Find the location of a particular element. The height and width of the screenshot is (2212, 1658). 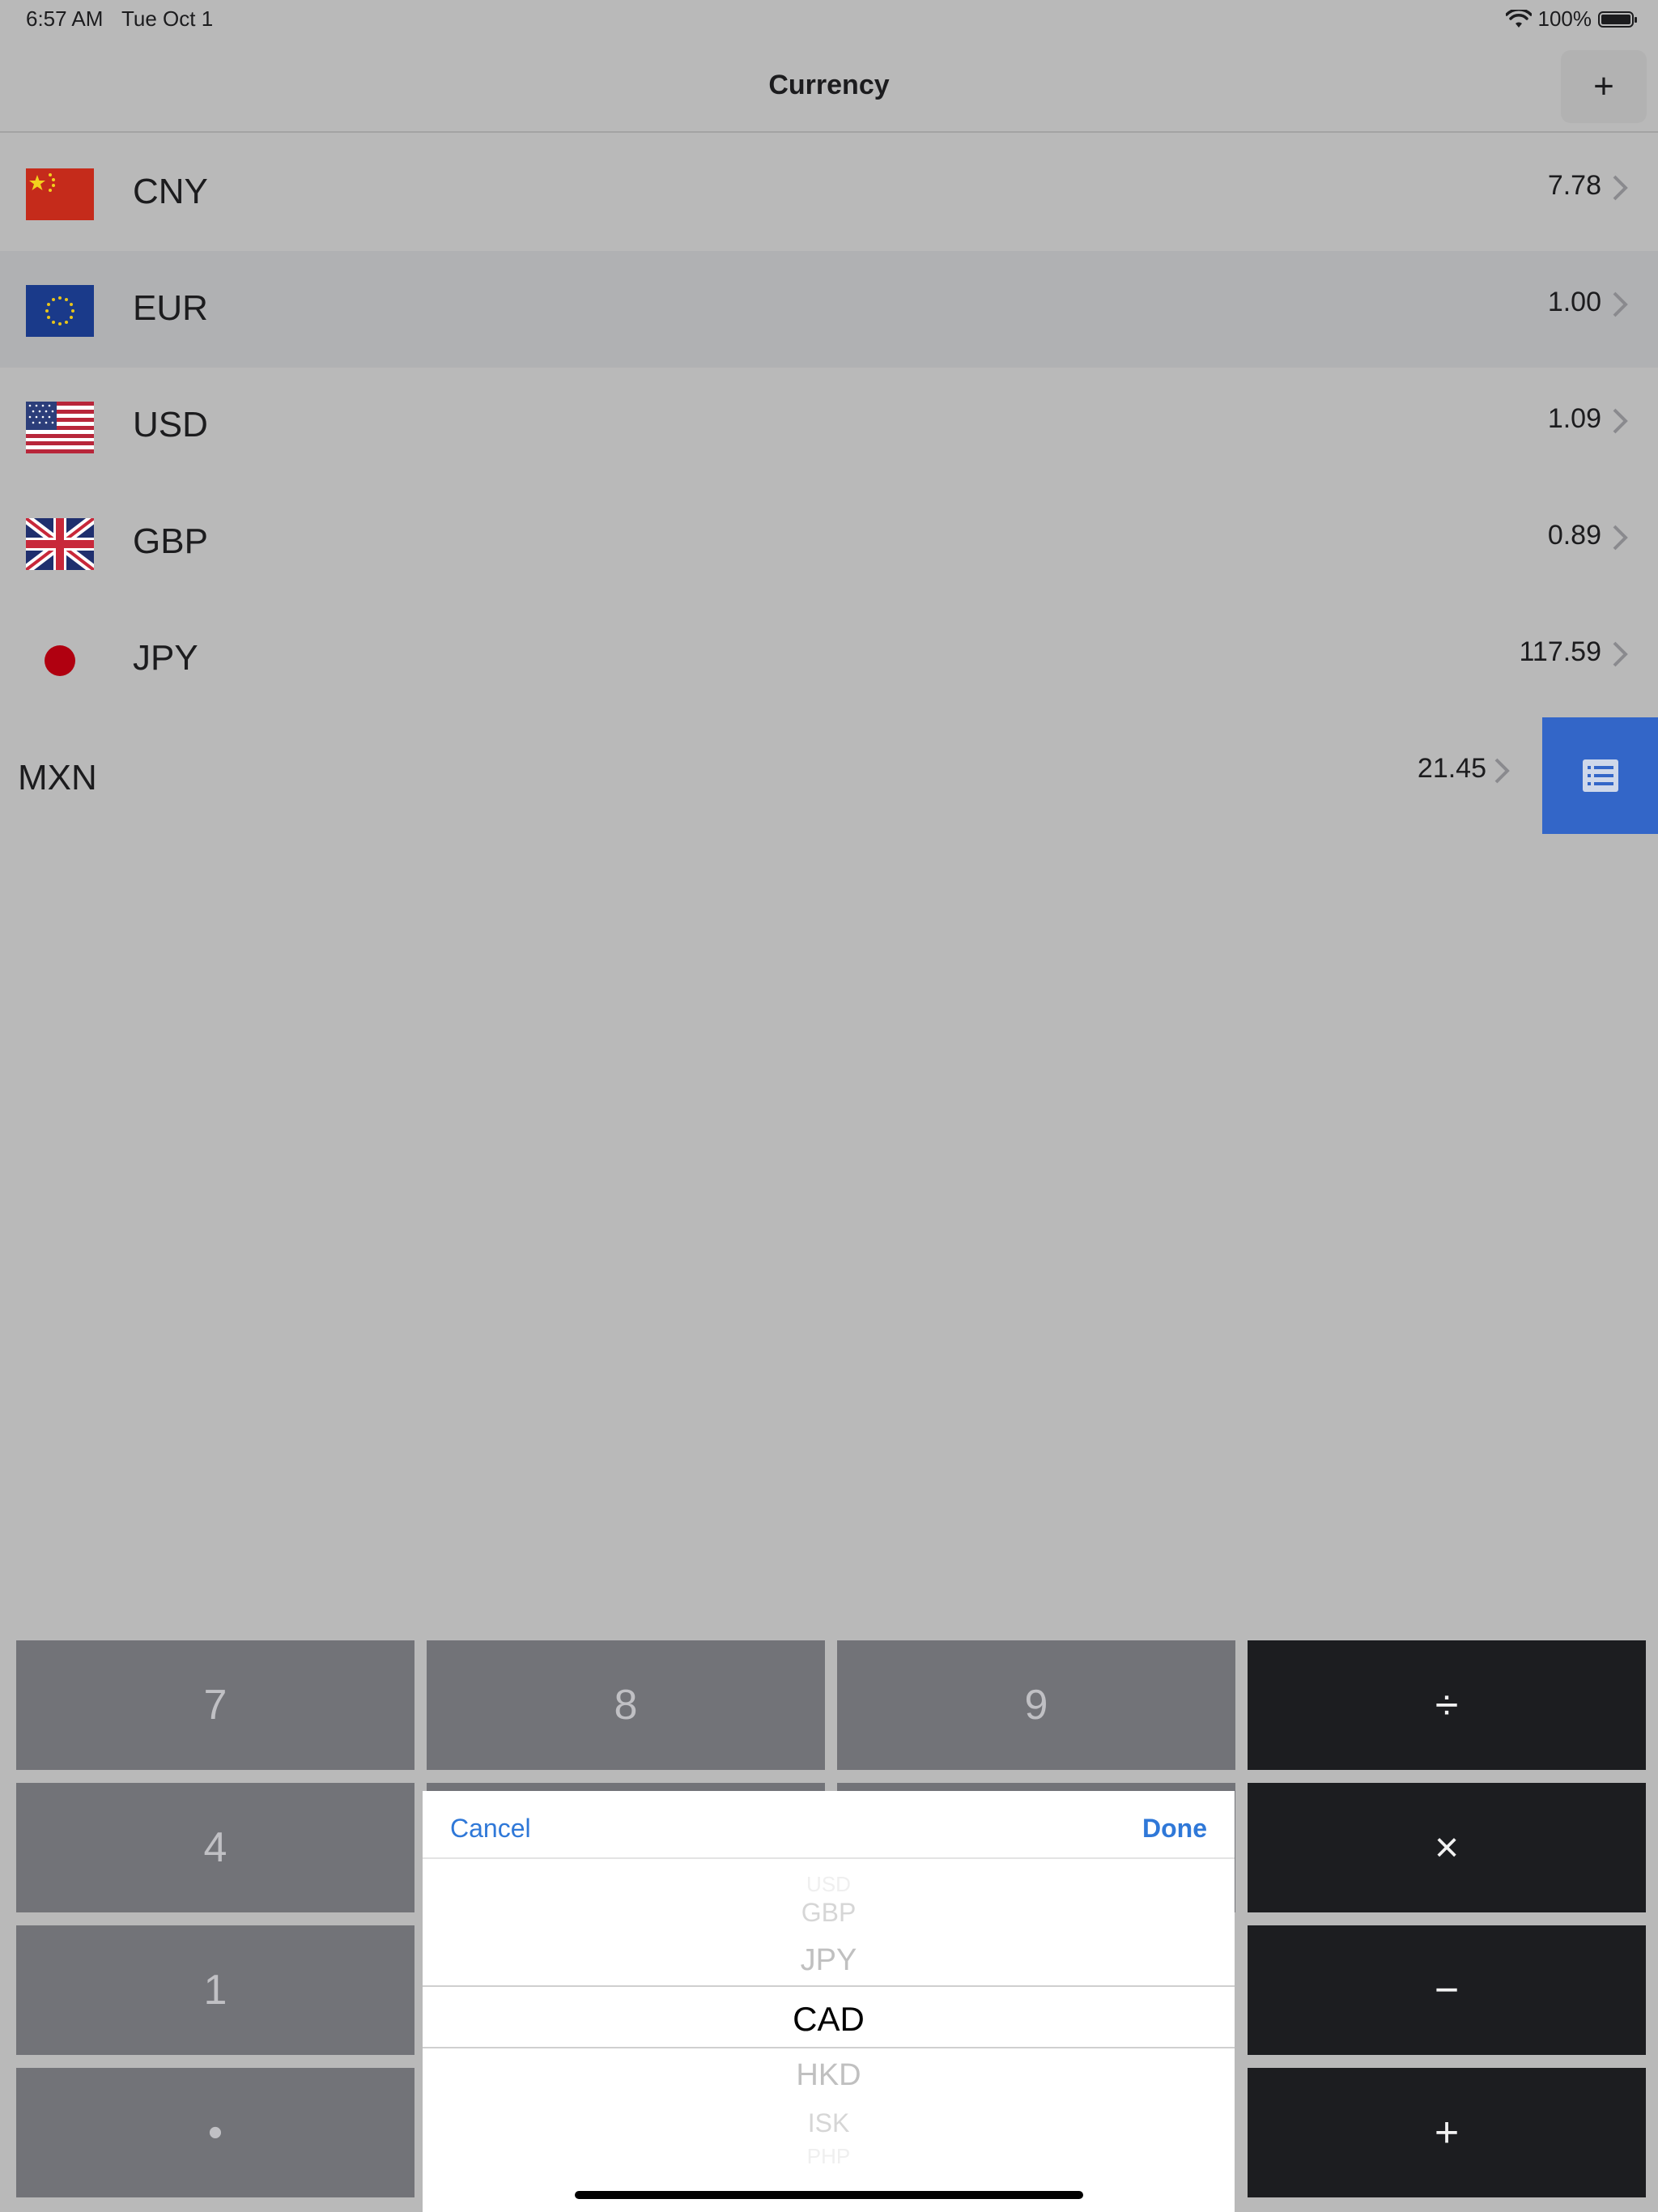

key-9: 9 is located at coordinates (1036, 1705).